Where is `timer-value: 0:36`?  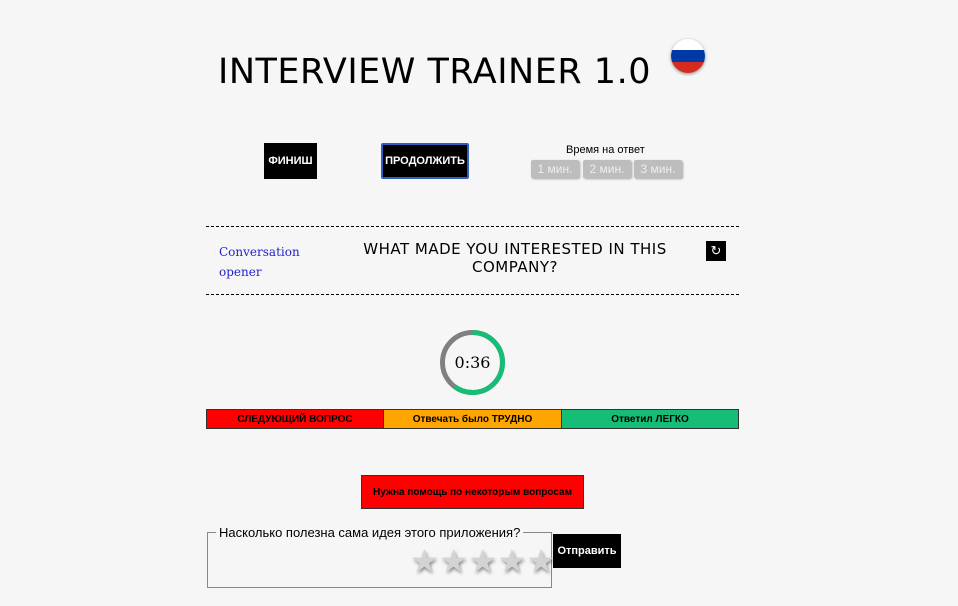
timer-value: 0:36 is located at coordinates (472, 362).